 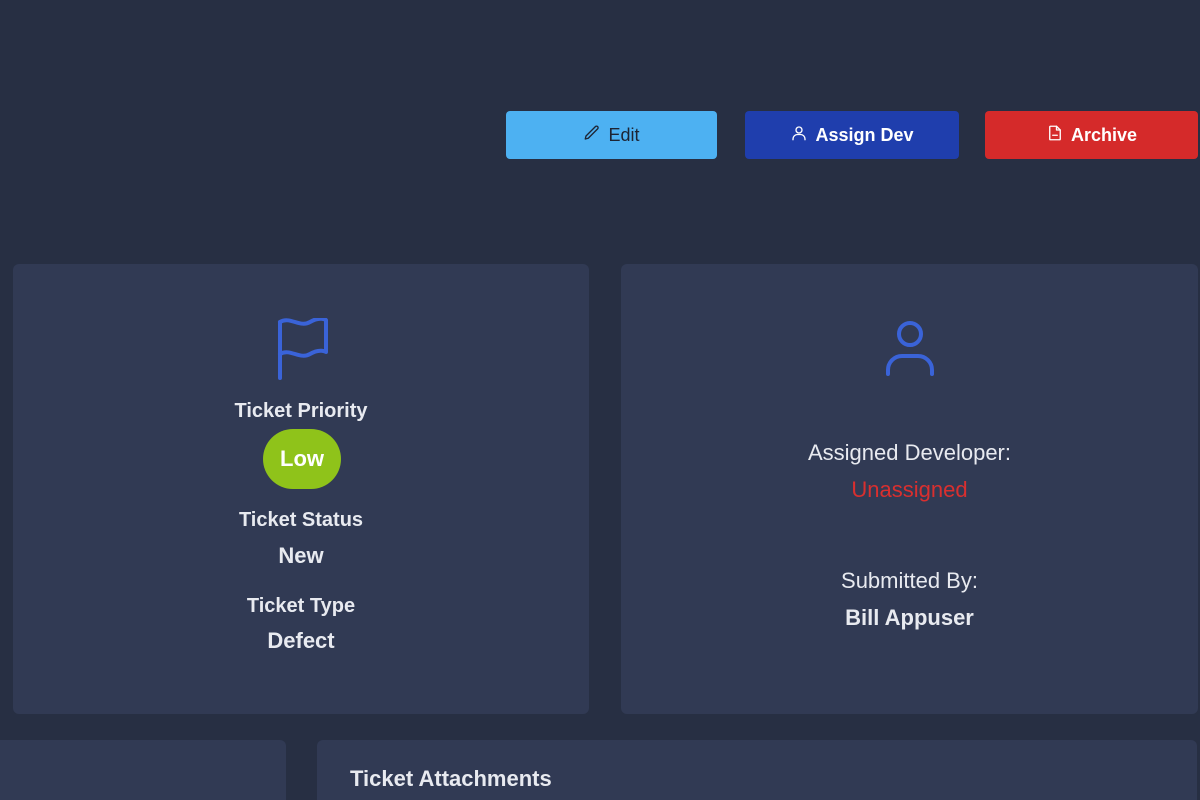 What do you see at coordinates (301, 520) in the screenshot?
I see `status-label: Ticket Status` at bounding box center [301, 520].